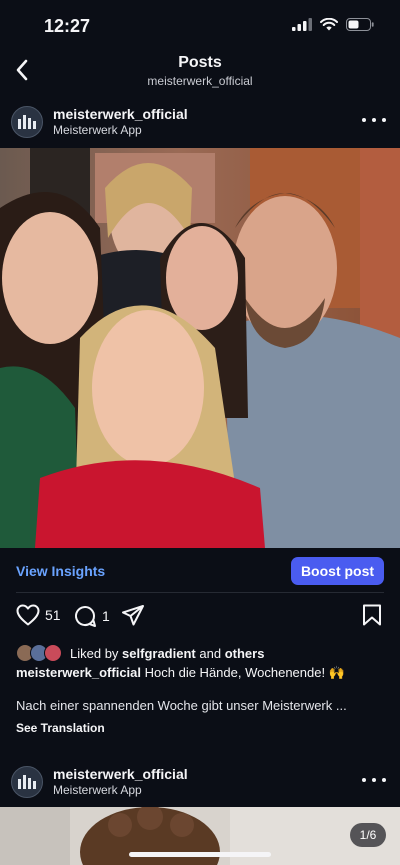 The image size is (400, 865). Describe the element at coordinates (245, 653) in the screenshot. I see `liked-by-others: others` at that location.